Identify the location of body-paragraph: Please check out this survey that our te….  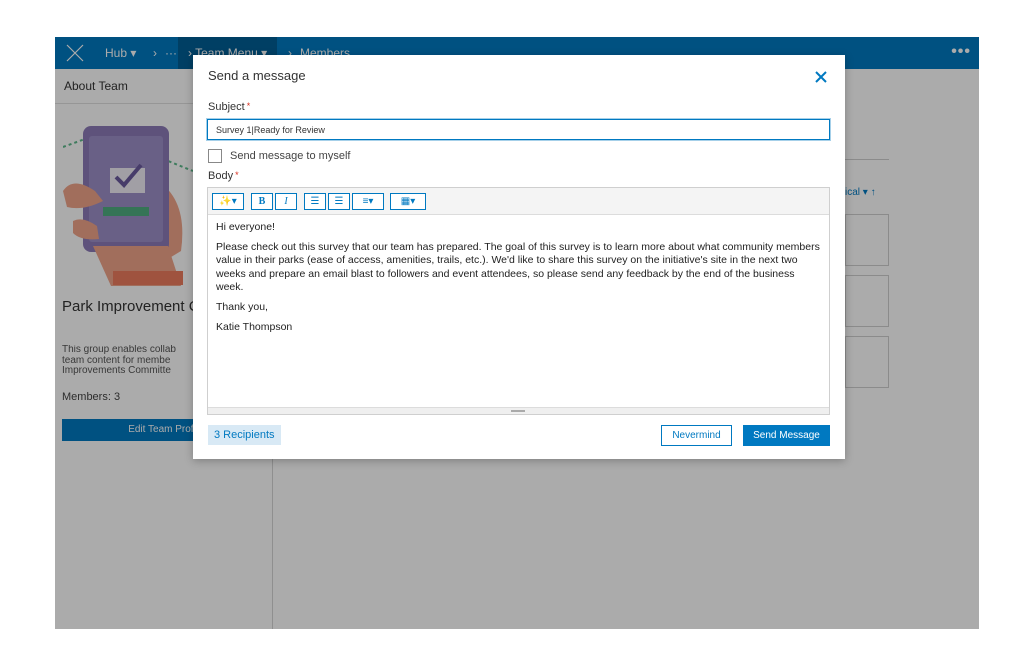
(518, 268).